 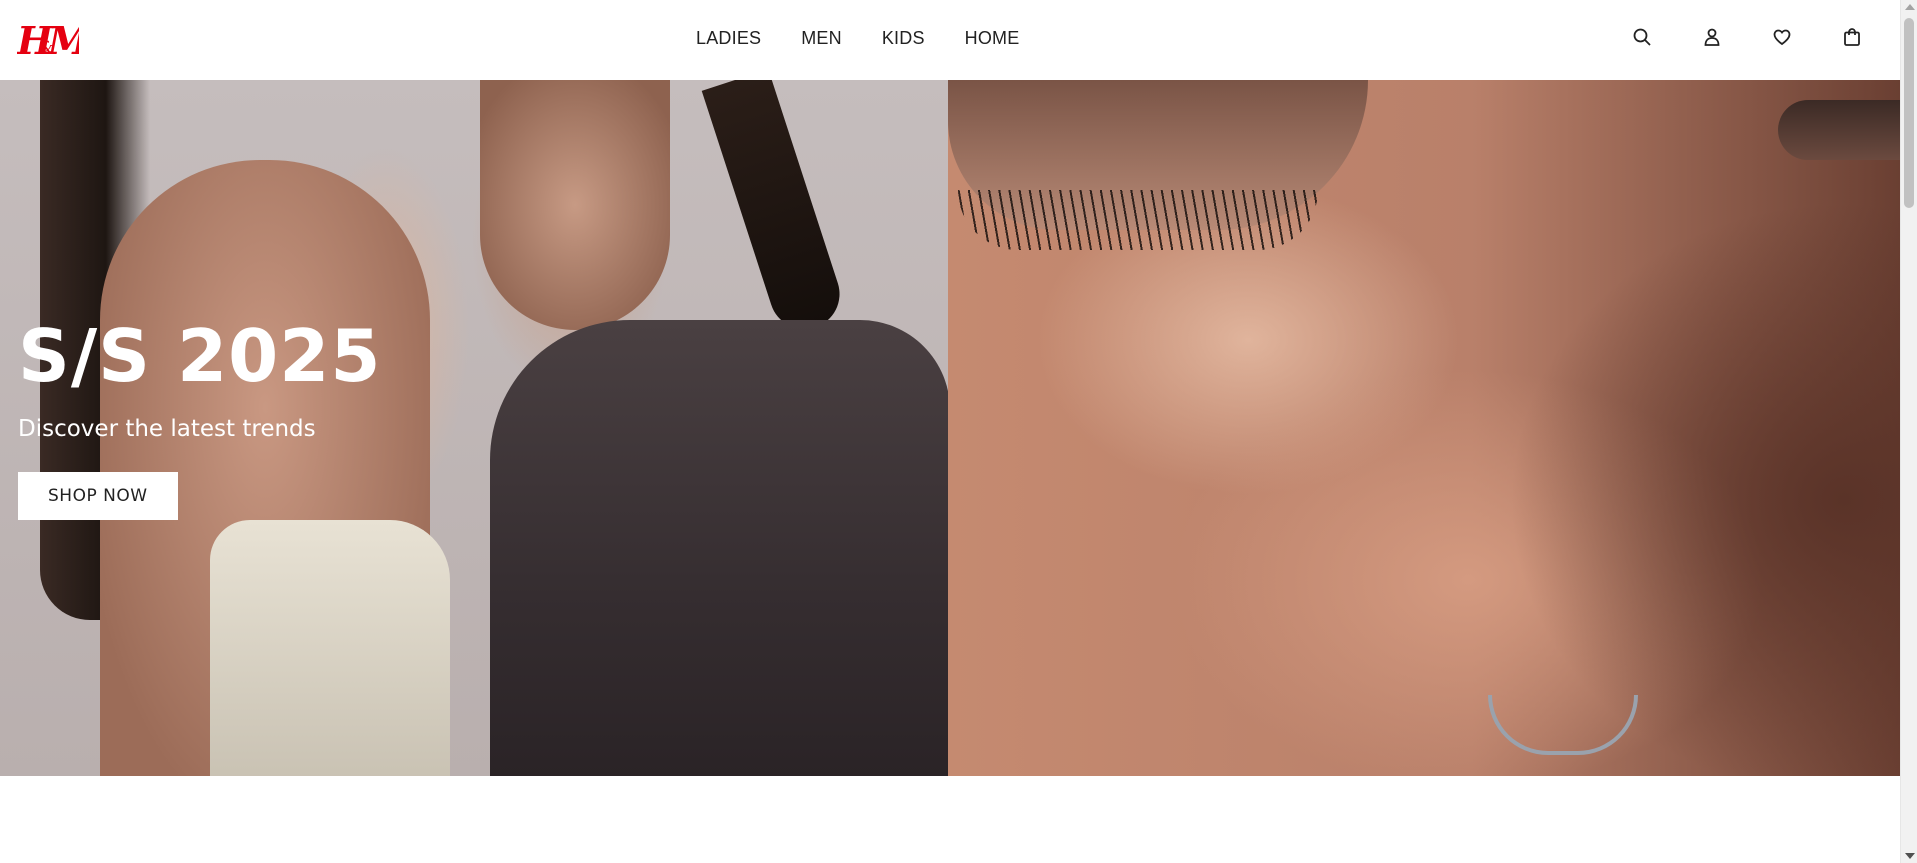 What do you see at coordinates (1712, 37) in the screenshot?
I see `account-icon` at bounding box center [1712, 37].